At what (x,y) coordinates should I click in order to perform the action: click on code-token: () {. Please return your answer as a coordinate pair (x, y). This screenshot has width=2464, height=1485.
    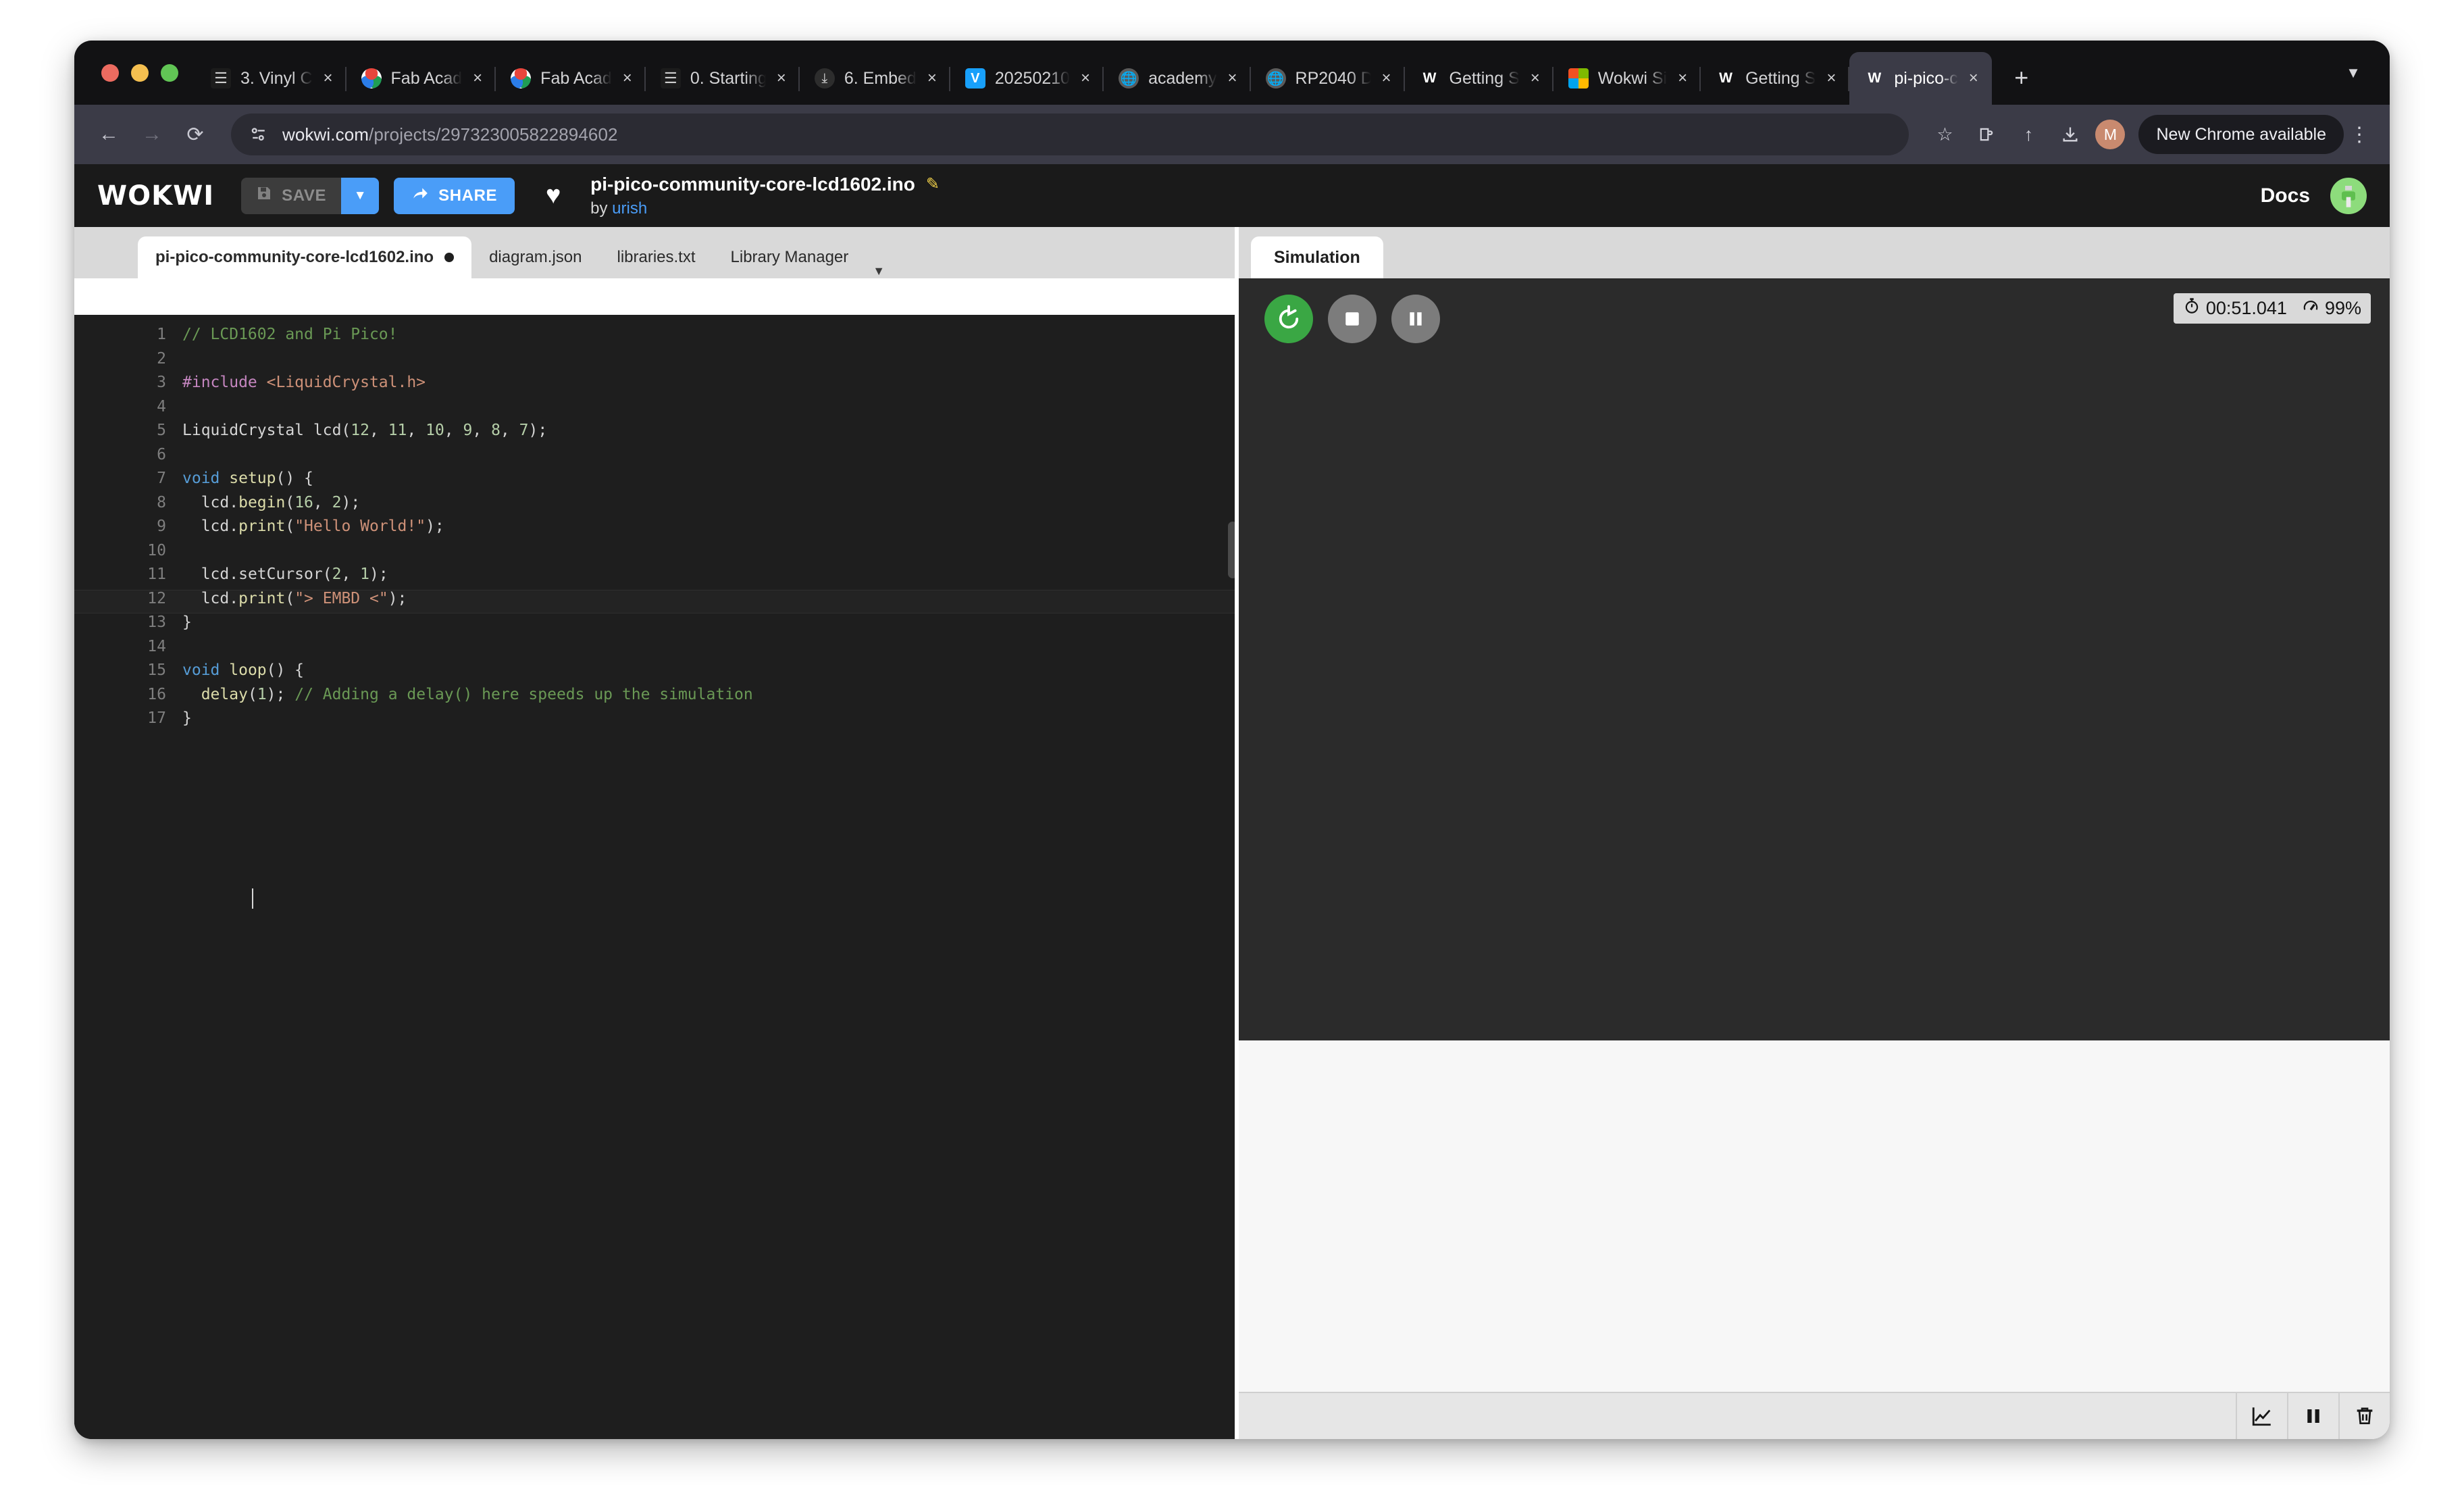
    Looking at the image, I should click on (285, 670).